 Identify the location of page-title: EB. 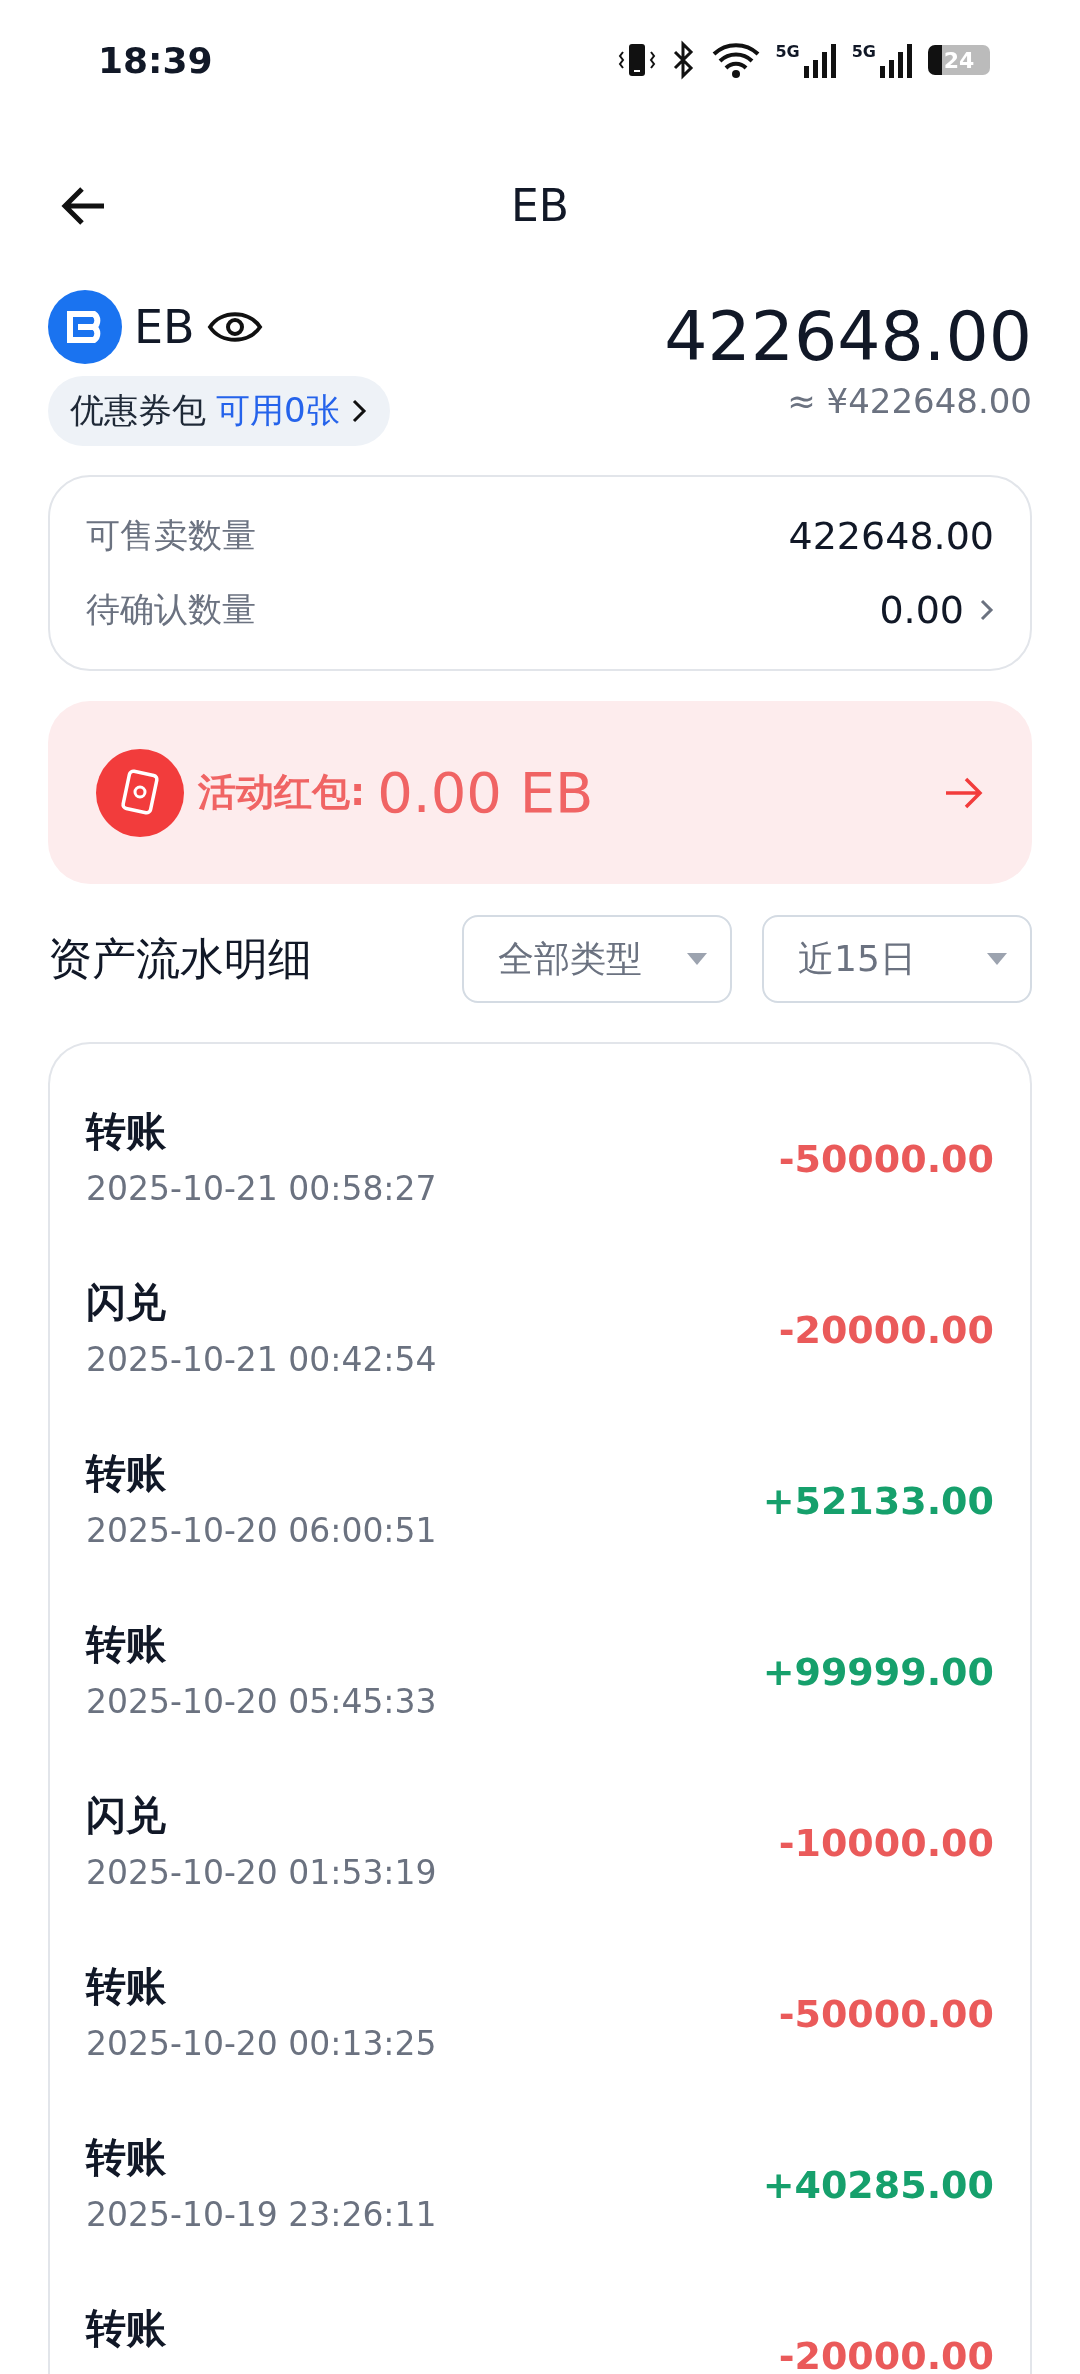
(540, 205).